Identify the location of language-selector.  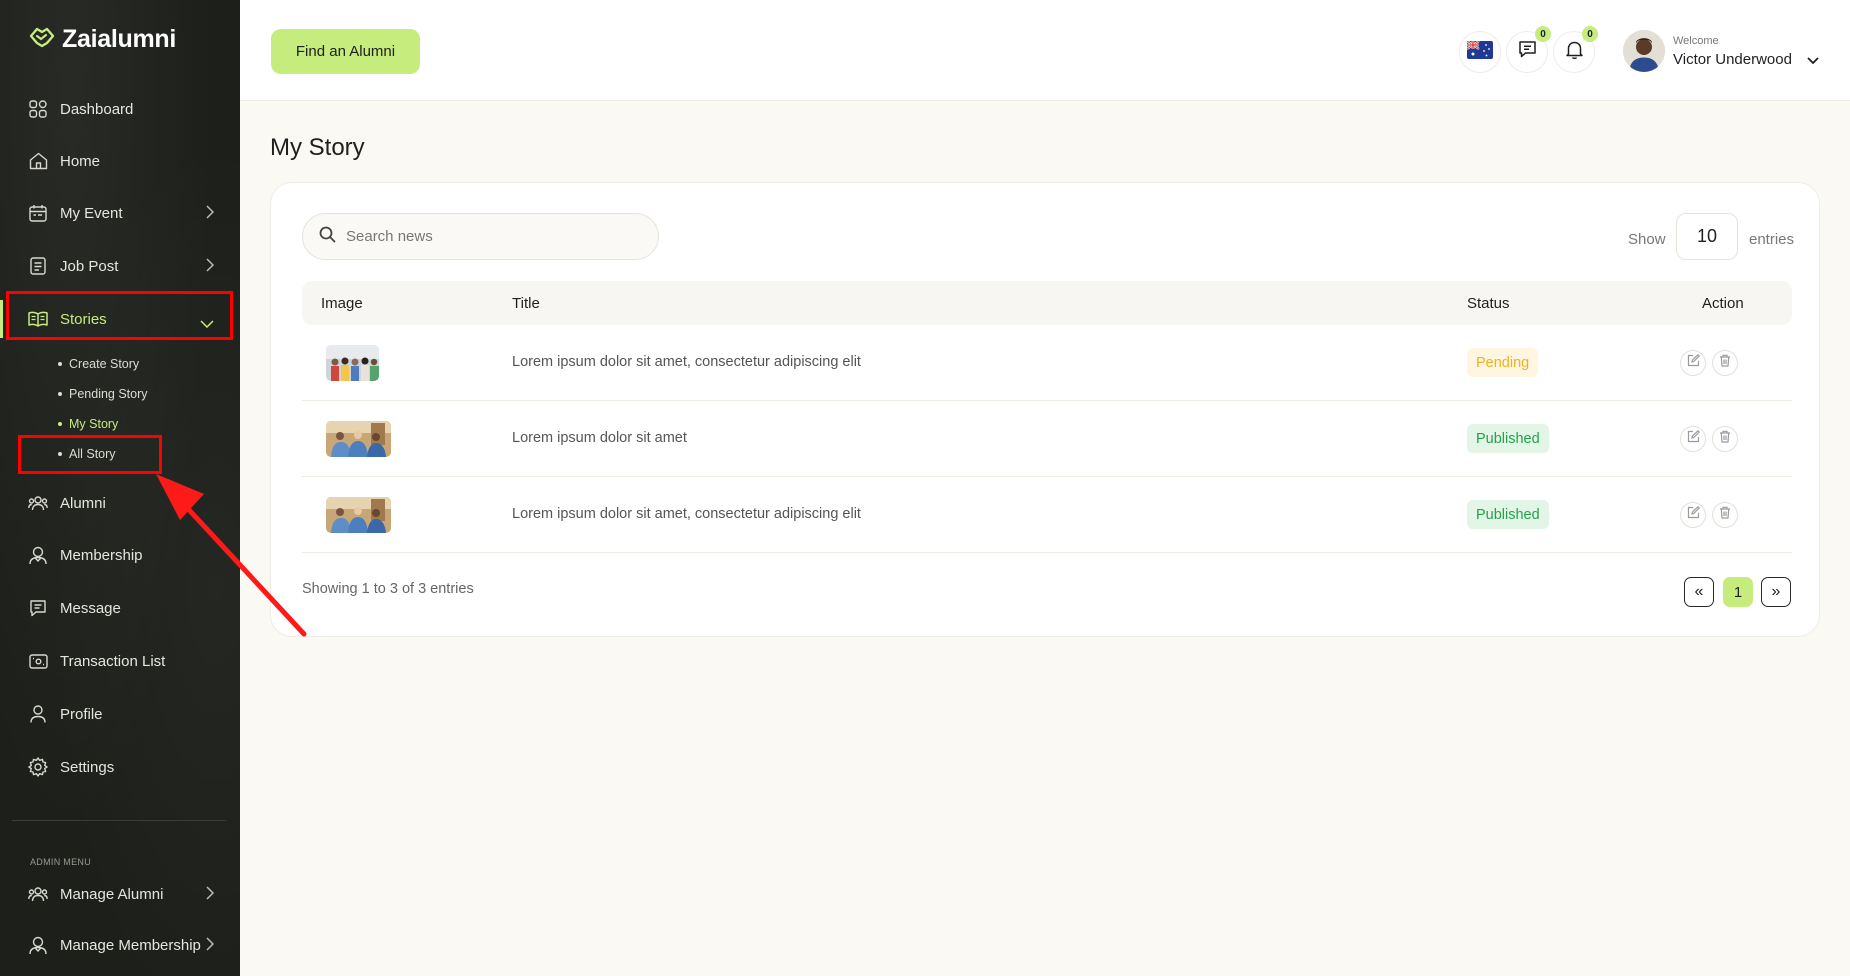
(1480, 52).